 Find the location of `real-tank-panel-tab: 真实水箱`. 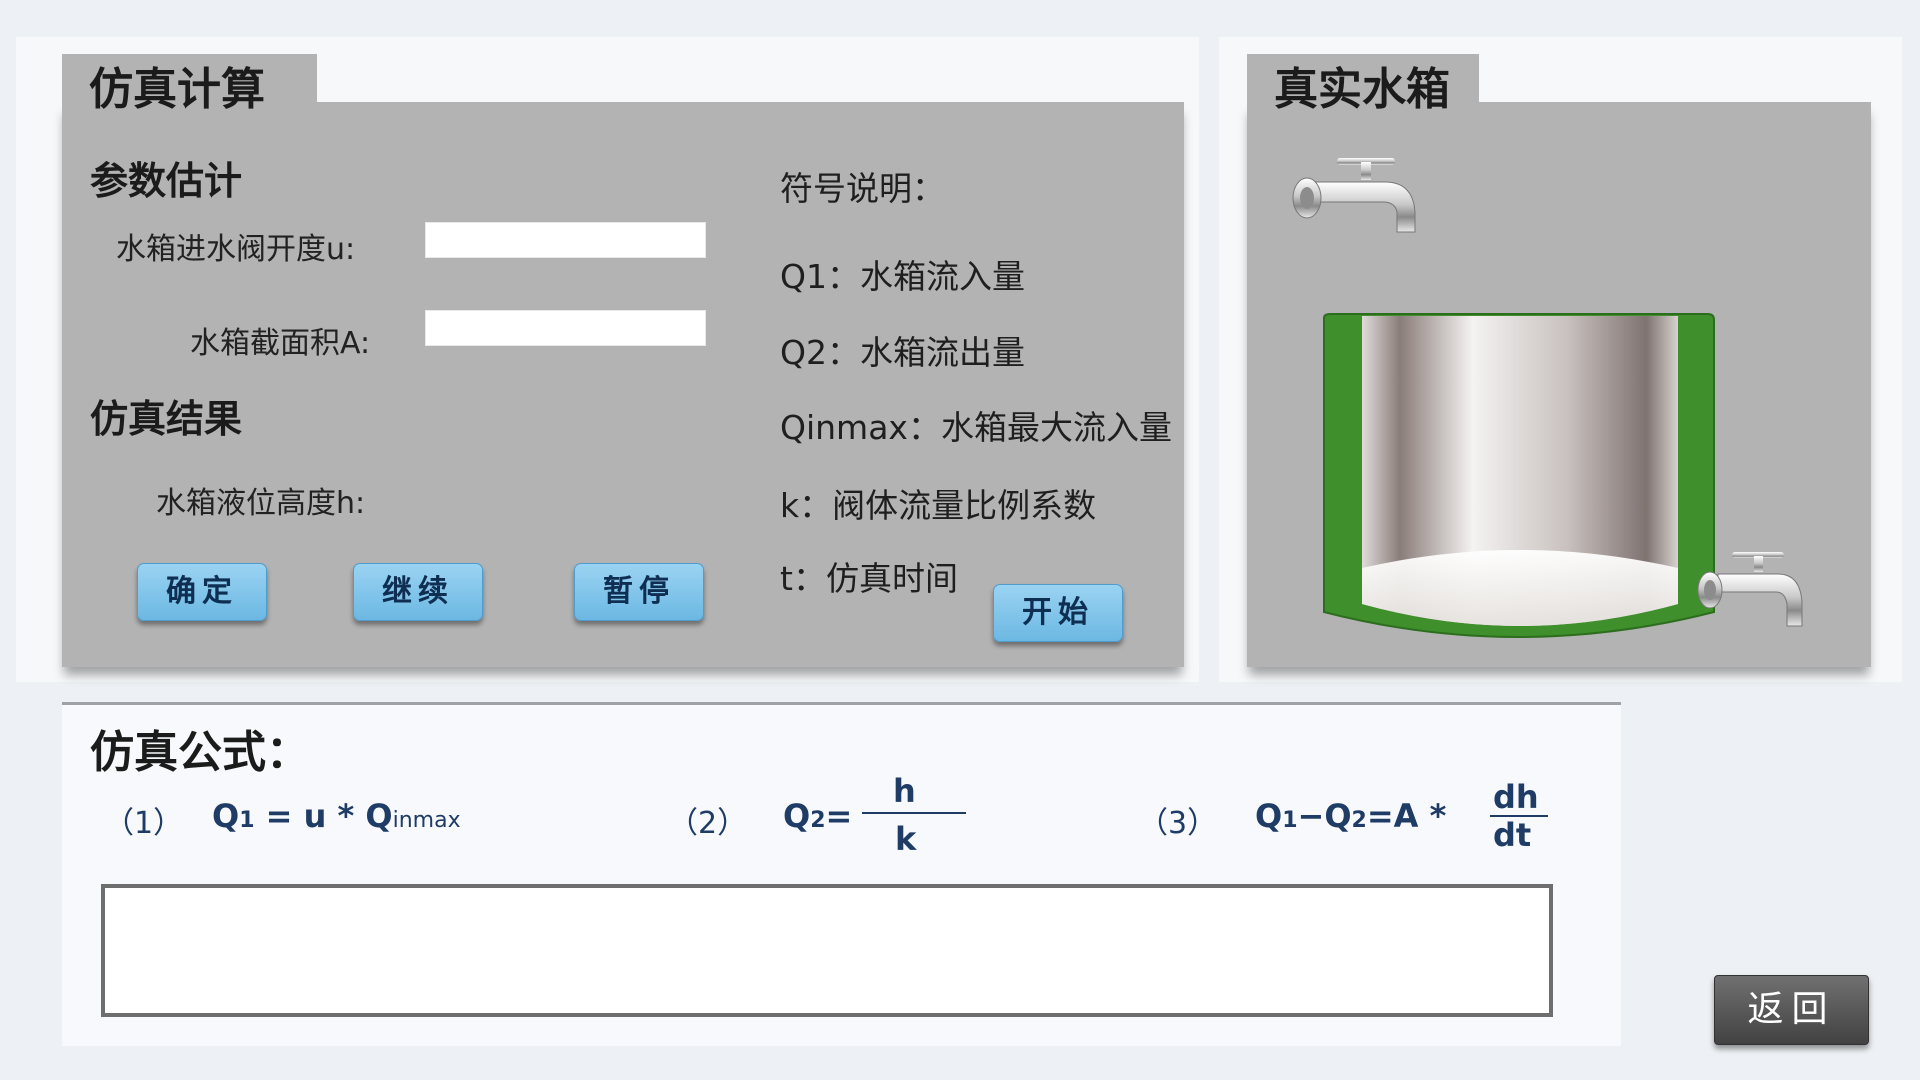

real-tank-panel-tab: 真实水箱 is located at coordinates (1363, 84).